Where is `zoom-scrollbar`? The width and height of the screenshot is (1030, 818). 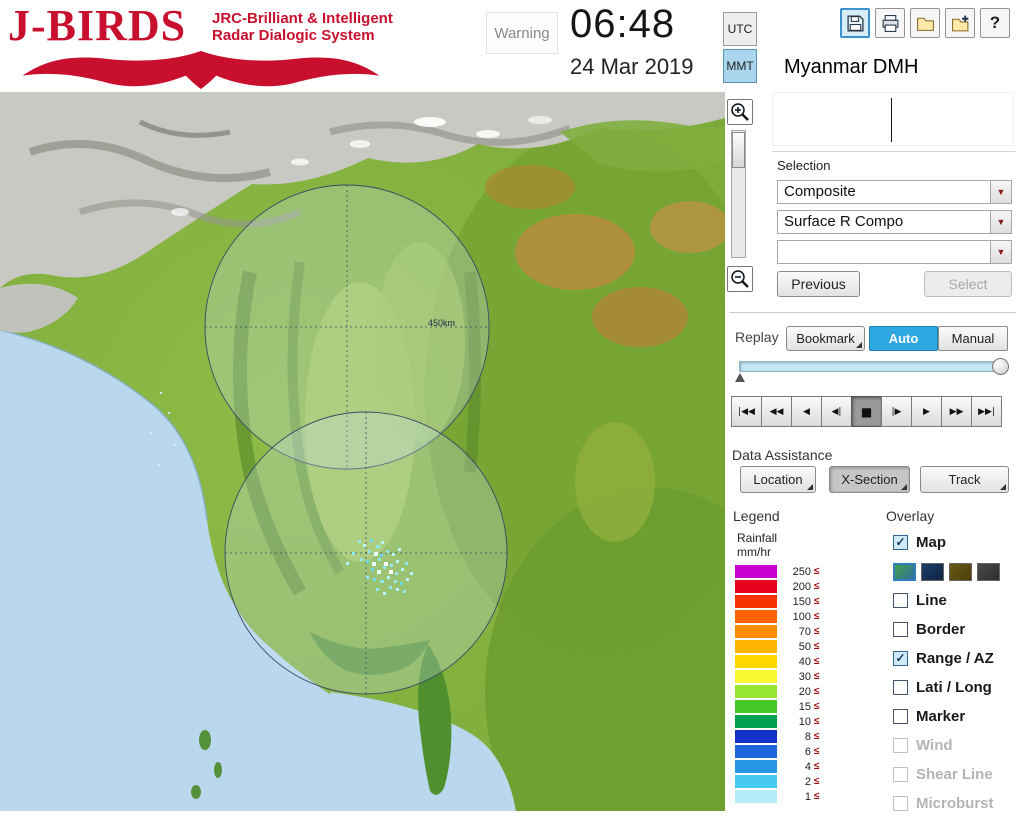
zoom-scrollbar is located at coordinates (738, 194).